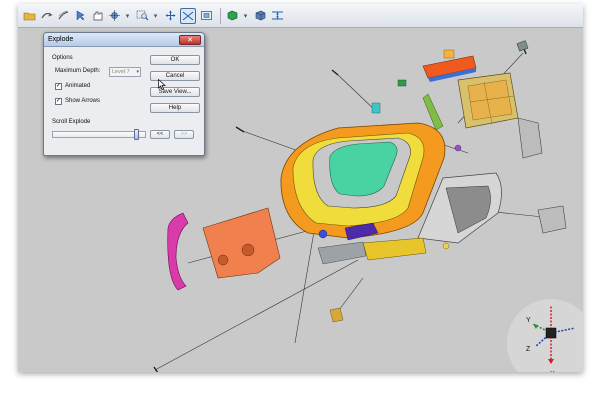 The image size is (600, 400). Describe the element at coordinates (188, 15) in the screenshot. I see `fit-all-icon` at that location.